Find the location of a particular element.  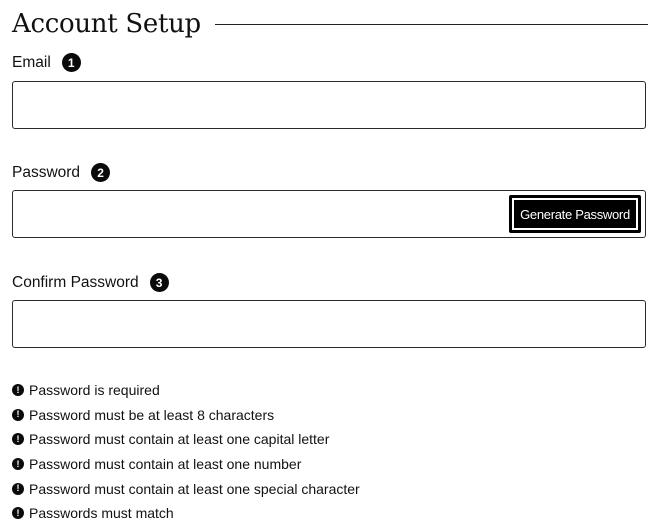

validation-error-item: ! Password is required is located at coordinates (186, 390).